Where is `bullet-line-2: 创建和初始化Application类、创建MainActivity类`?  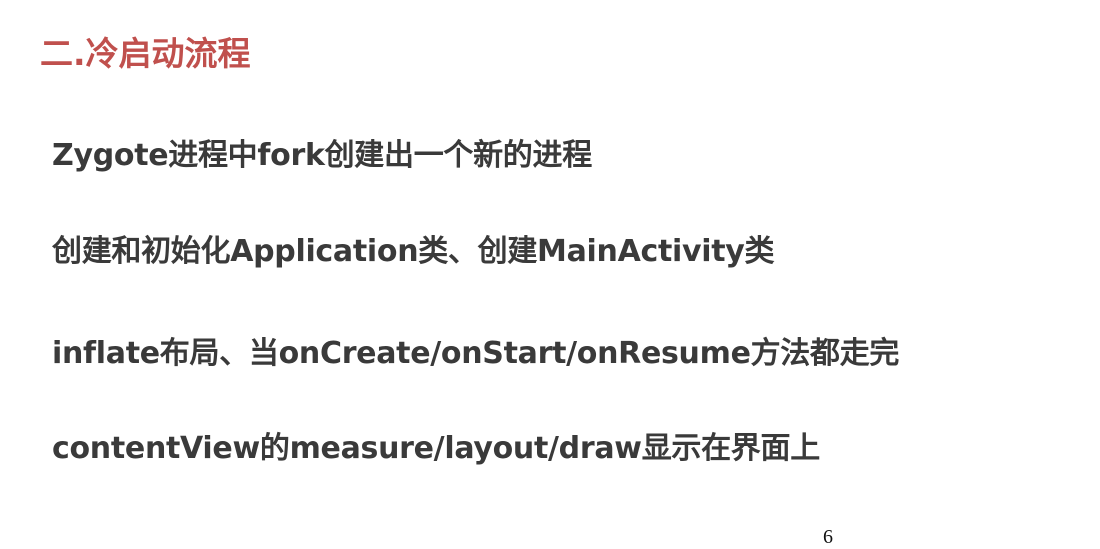 bullet-line-2: 创建和初始化Application类、创建MainActivity类 is located at coordinates (413, 251).